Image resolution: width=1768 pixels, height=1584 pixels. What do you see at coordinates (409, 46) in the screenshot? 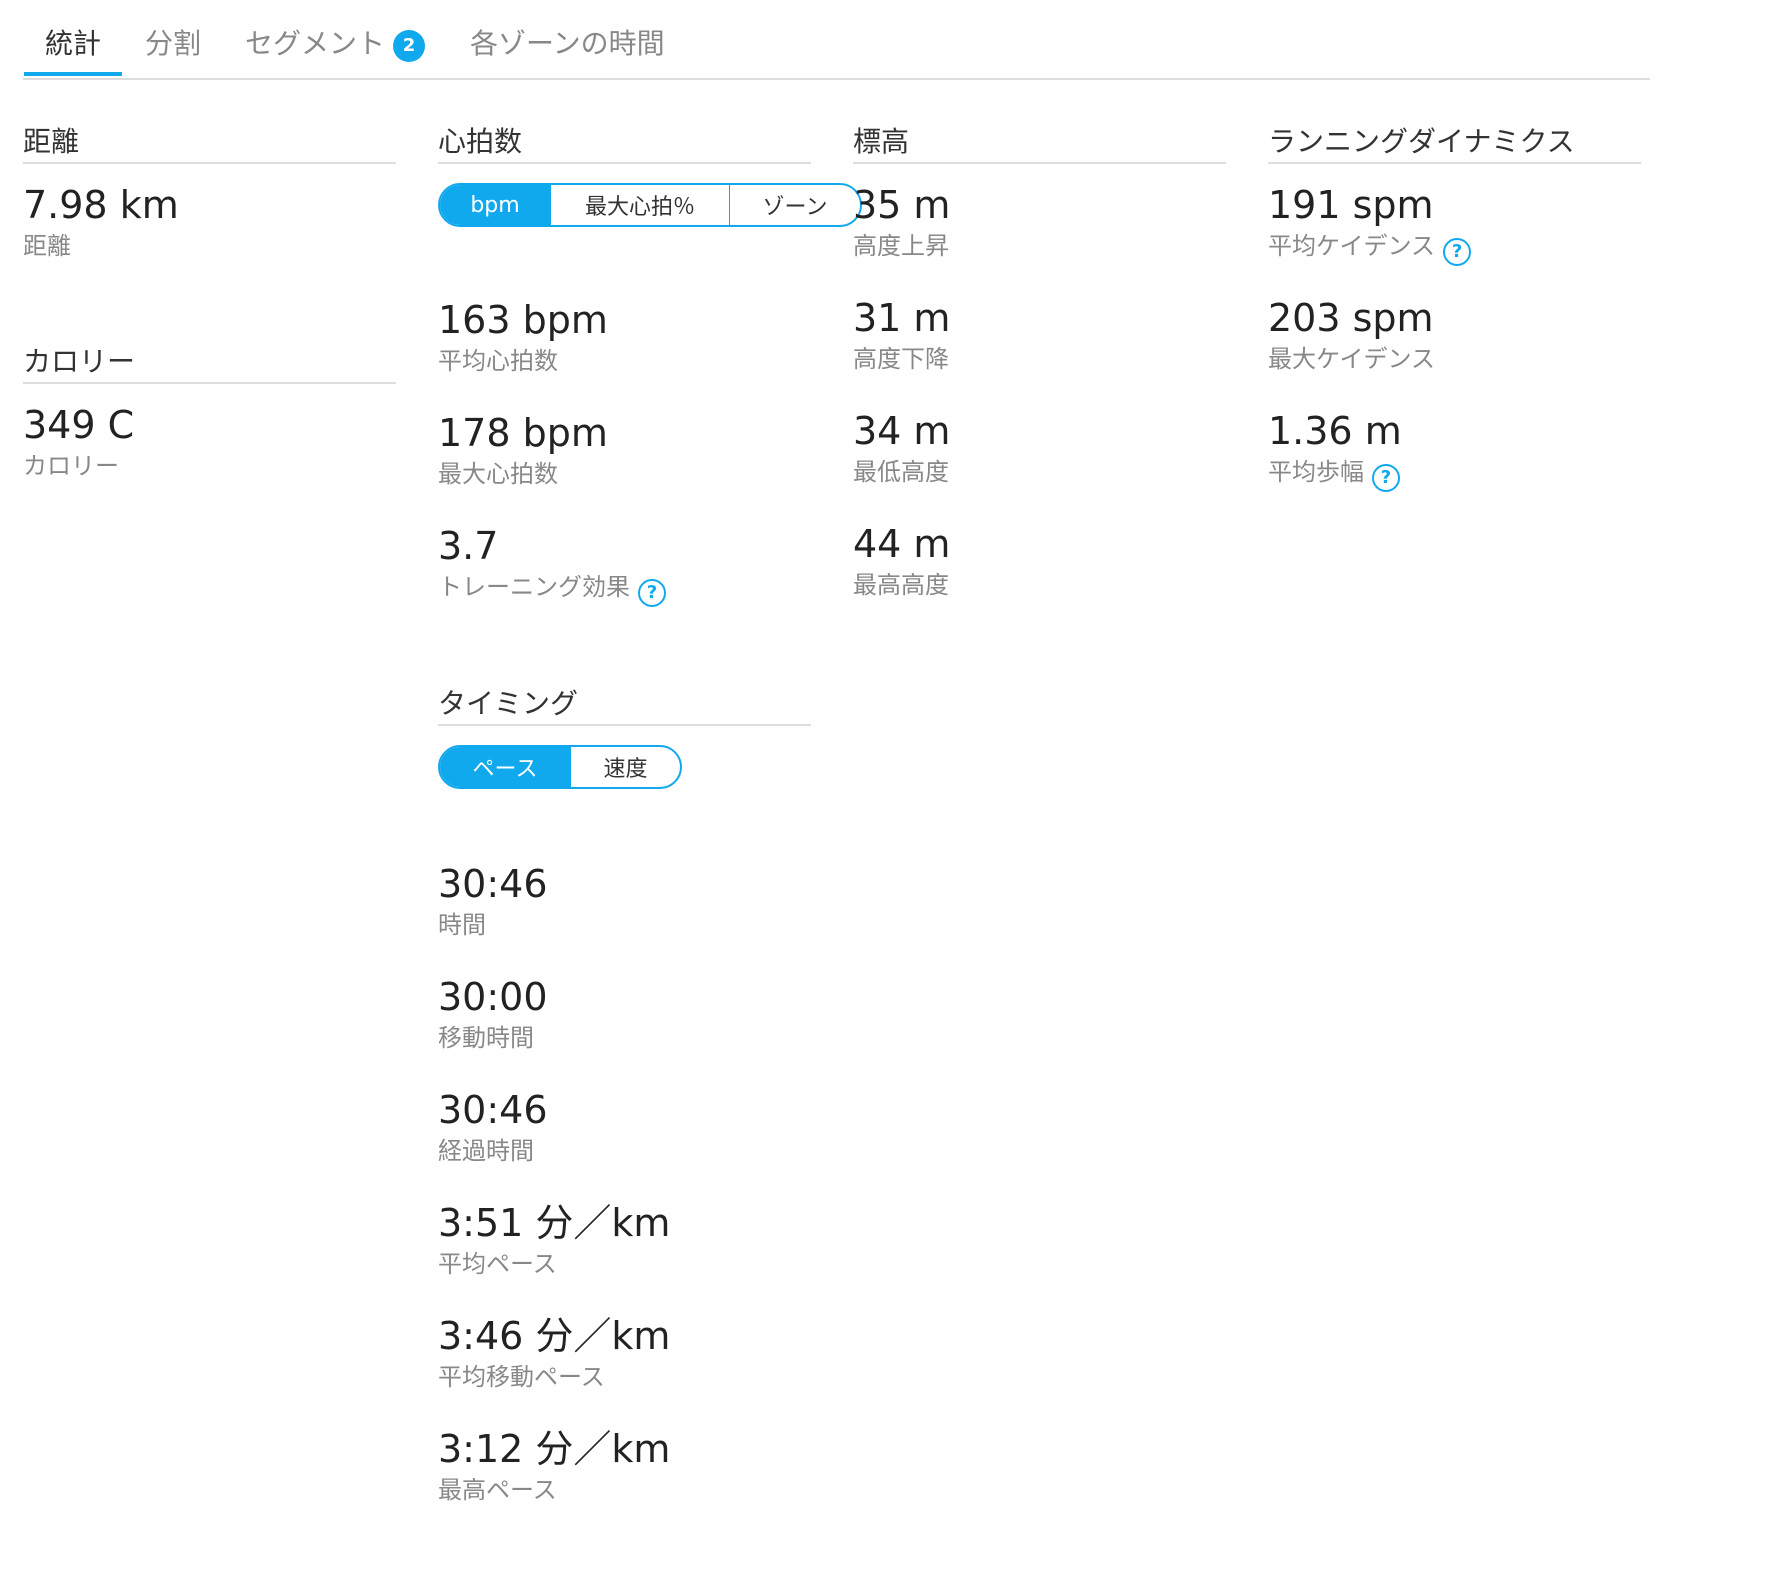
I see `segments-count-badge: 2` at bounding box center [409, 46].